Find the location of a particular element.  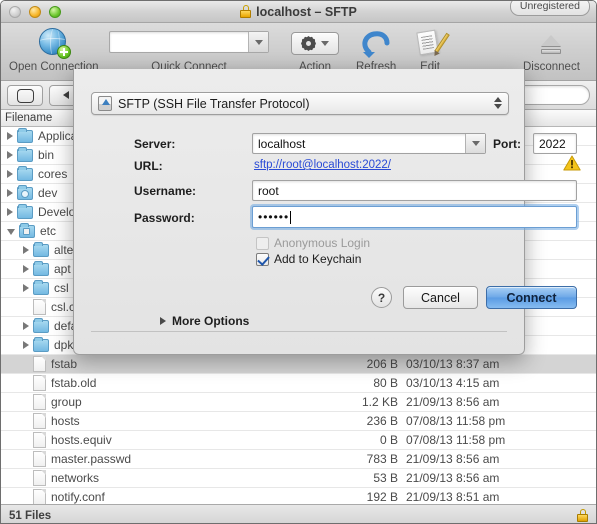

anonymous-login-checkbox is located at coordinates (262, 243).